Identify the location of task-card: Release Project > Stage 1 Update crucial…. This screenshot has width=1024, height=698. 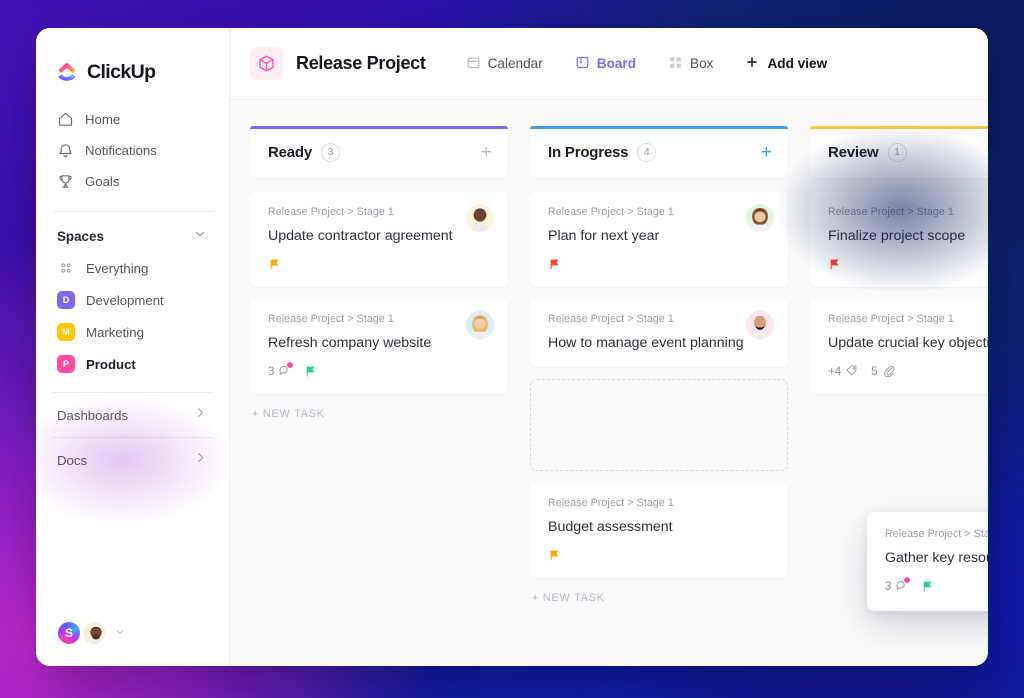
(899, 346).